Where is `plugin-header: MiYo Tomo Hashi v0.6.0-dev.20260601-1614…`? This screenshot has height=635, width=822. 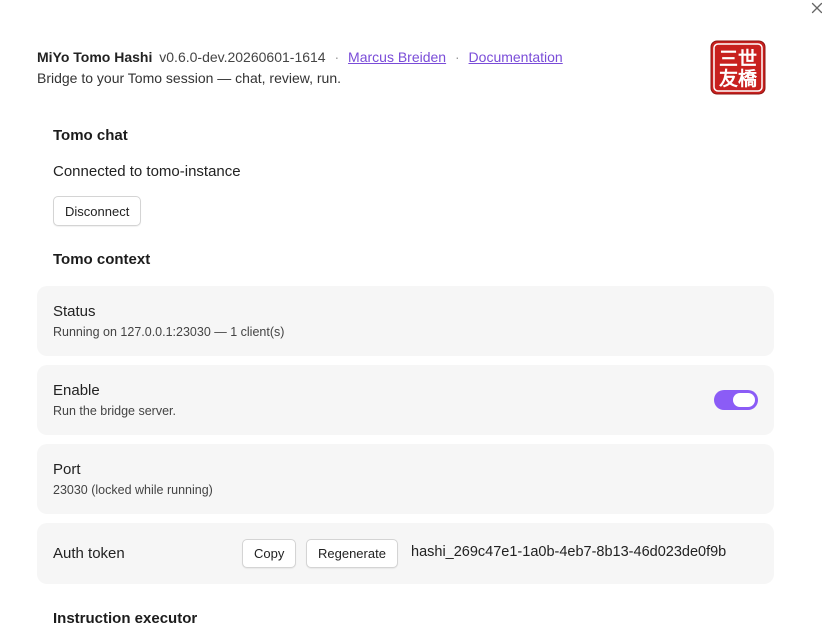 plugin-header: MiYo Tomo Hashi v0.6.0-dev.20260601-1614… is located at coordinates (377, 67).